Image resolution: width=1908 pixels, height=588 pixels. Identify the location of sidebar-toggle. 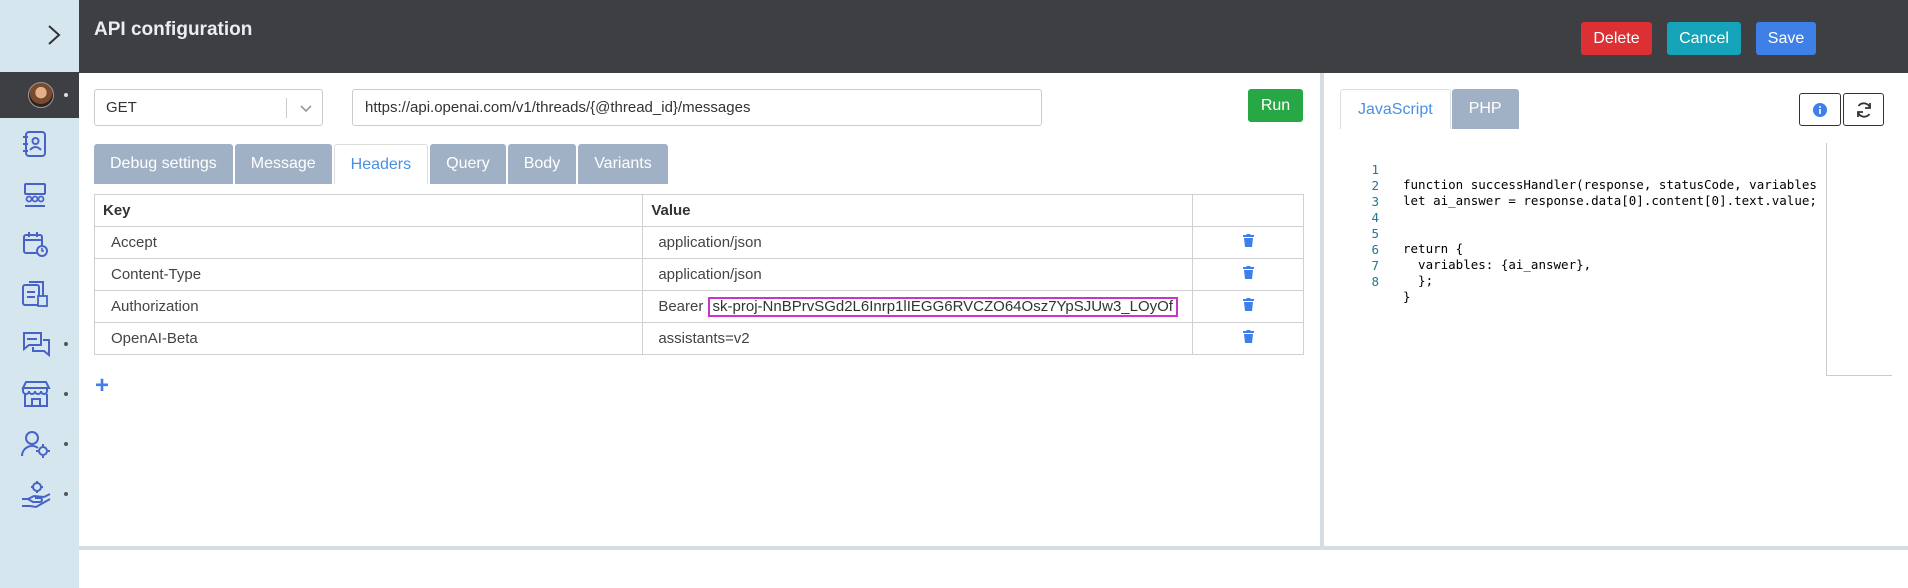
(39, 35).